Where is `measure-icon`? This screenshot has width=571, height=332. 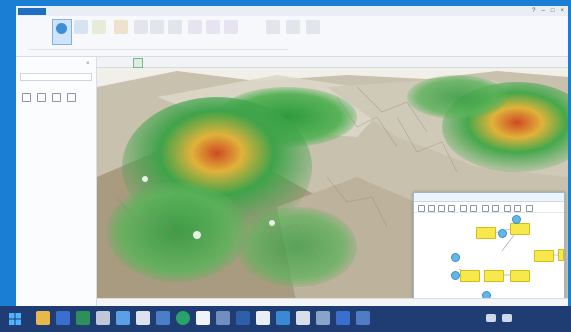 measure-icon is located at coordinates (195, 27).